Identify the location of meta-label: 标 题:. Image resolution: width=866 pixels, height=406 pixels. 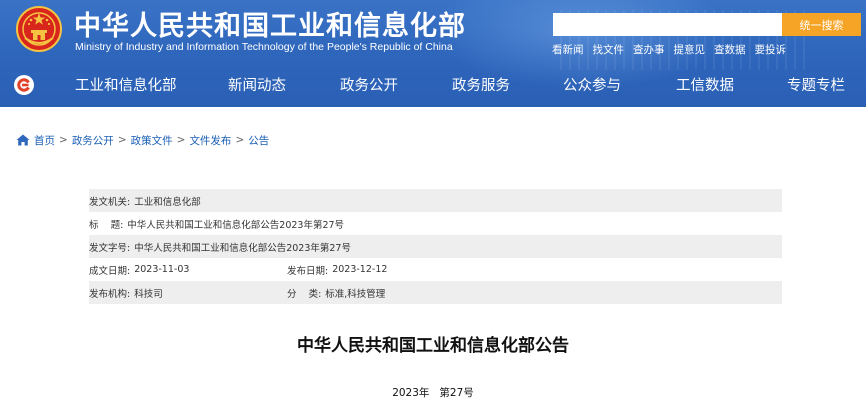
(106, 225).